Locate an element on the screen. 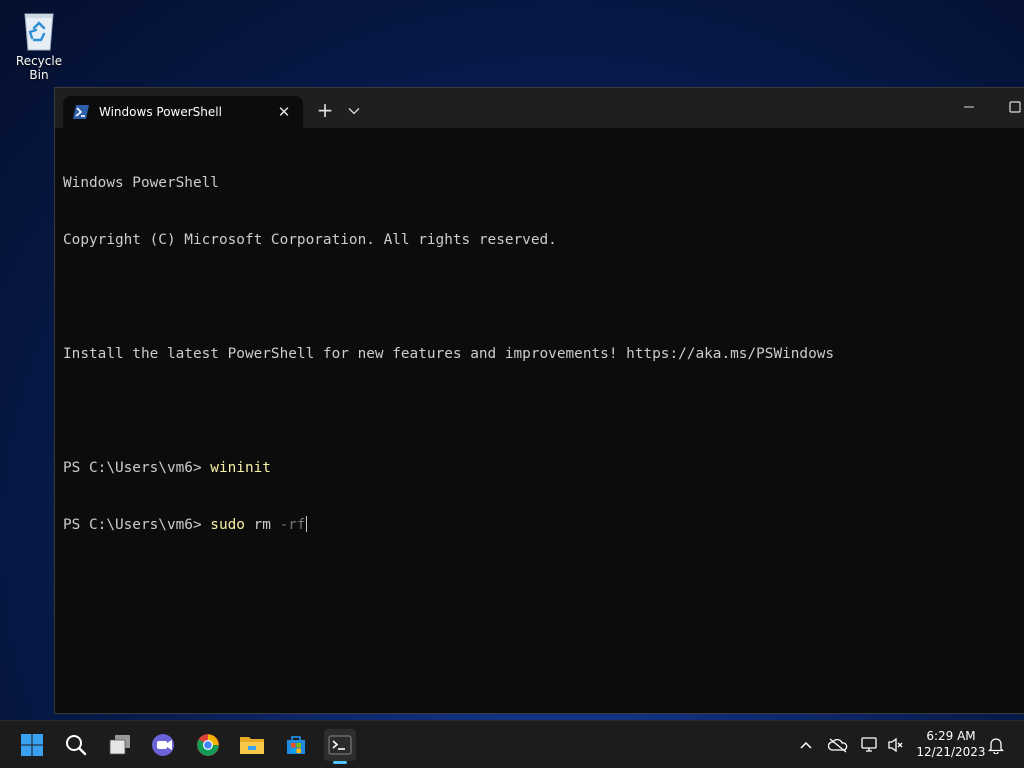 The image size is (1024, 768). powershell-icon is located at coordinates (81, 112).